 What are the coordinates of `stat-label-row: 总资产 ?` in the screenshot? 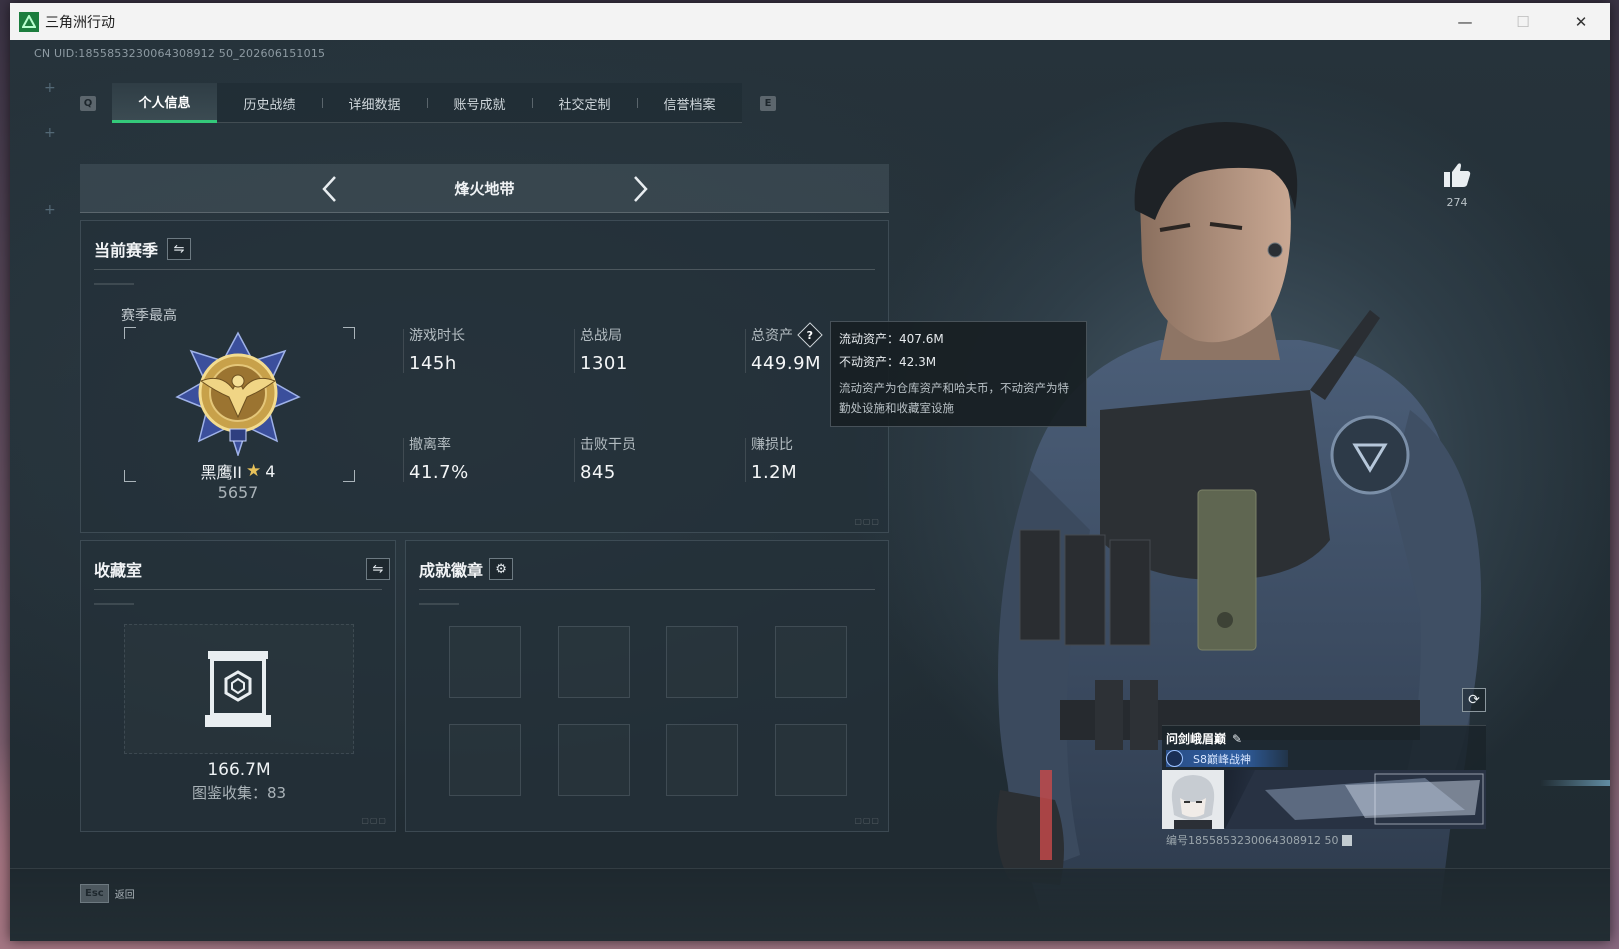 It's located at (787, 335).